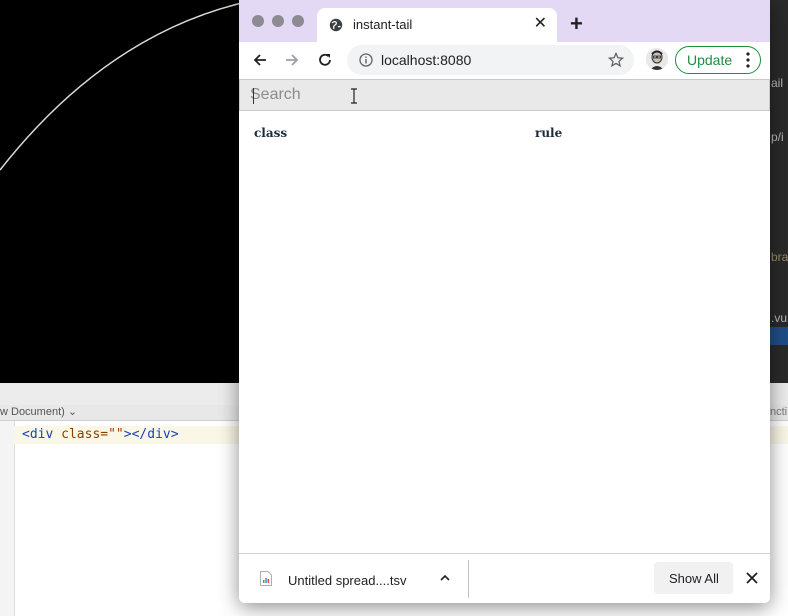 This screenshot has width=788, height=616. What do you see at coordinates (383, 24) in the screenshot?
I see `tab-title: instant-tail` at bounding box center [383, 24].